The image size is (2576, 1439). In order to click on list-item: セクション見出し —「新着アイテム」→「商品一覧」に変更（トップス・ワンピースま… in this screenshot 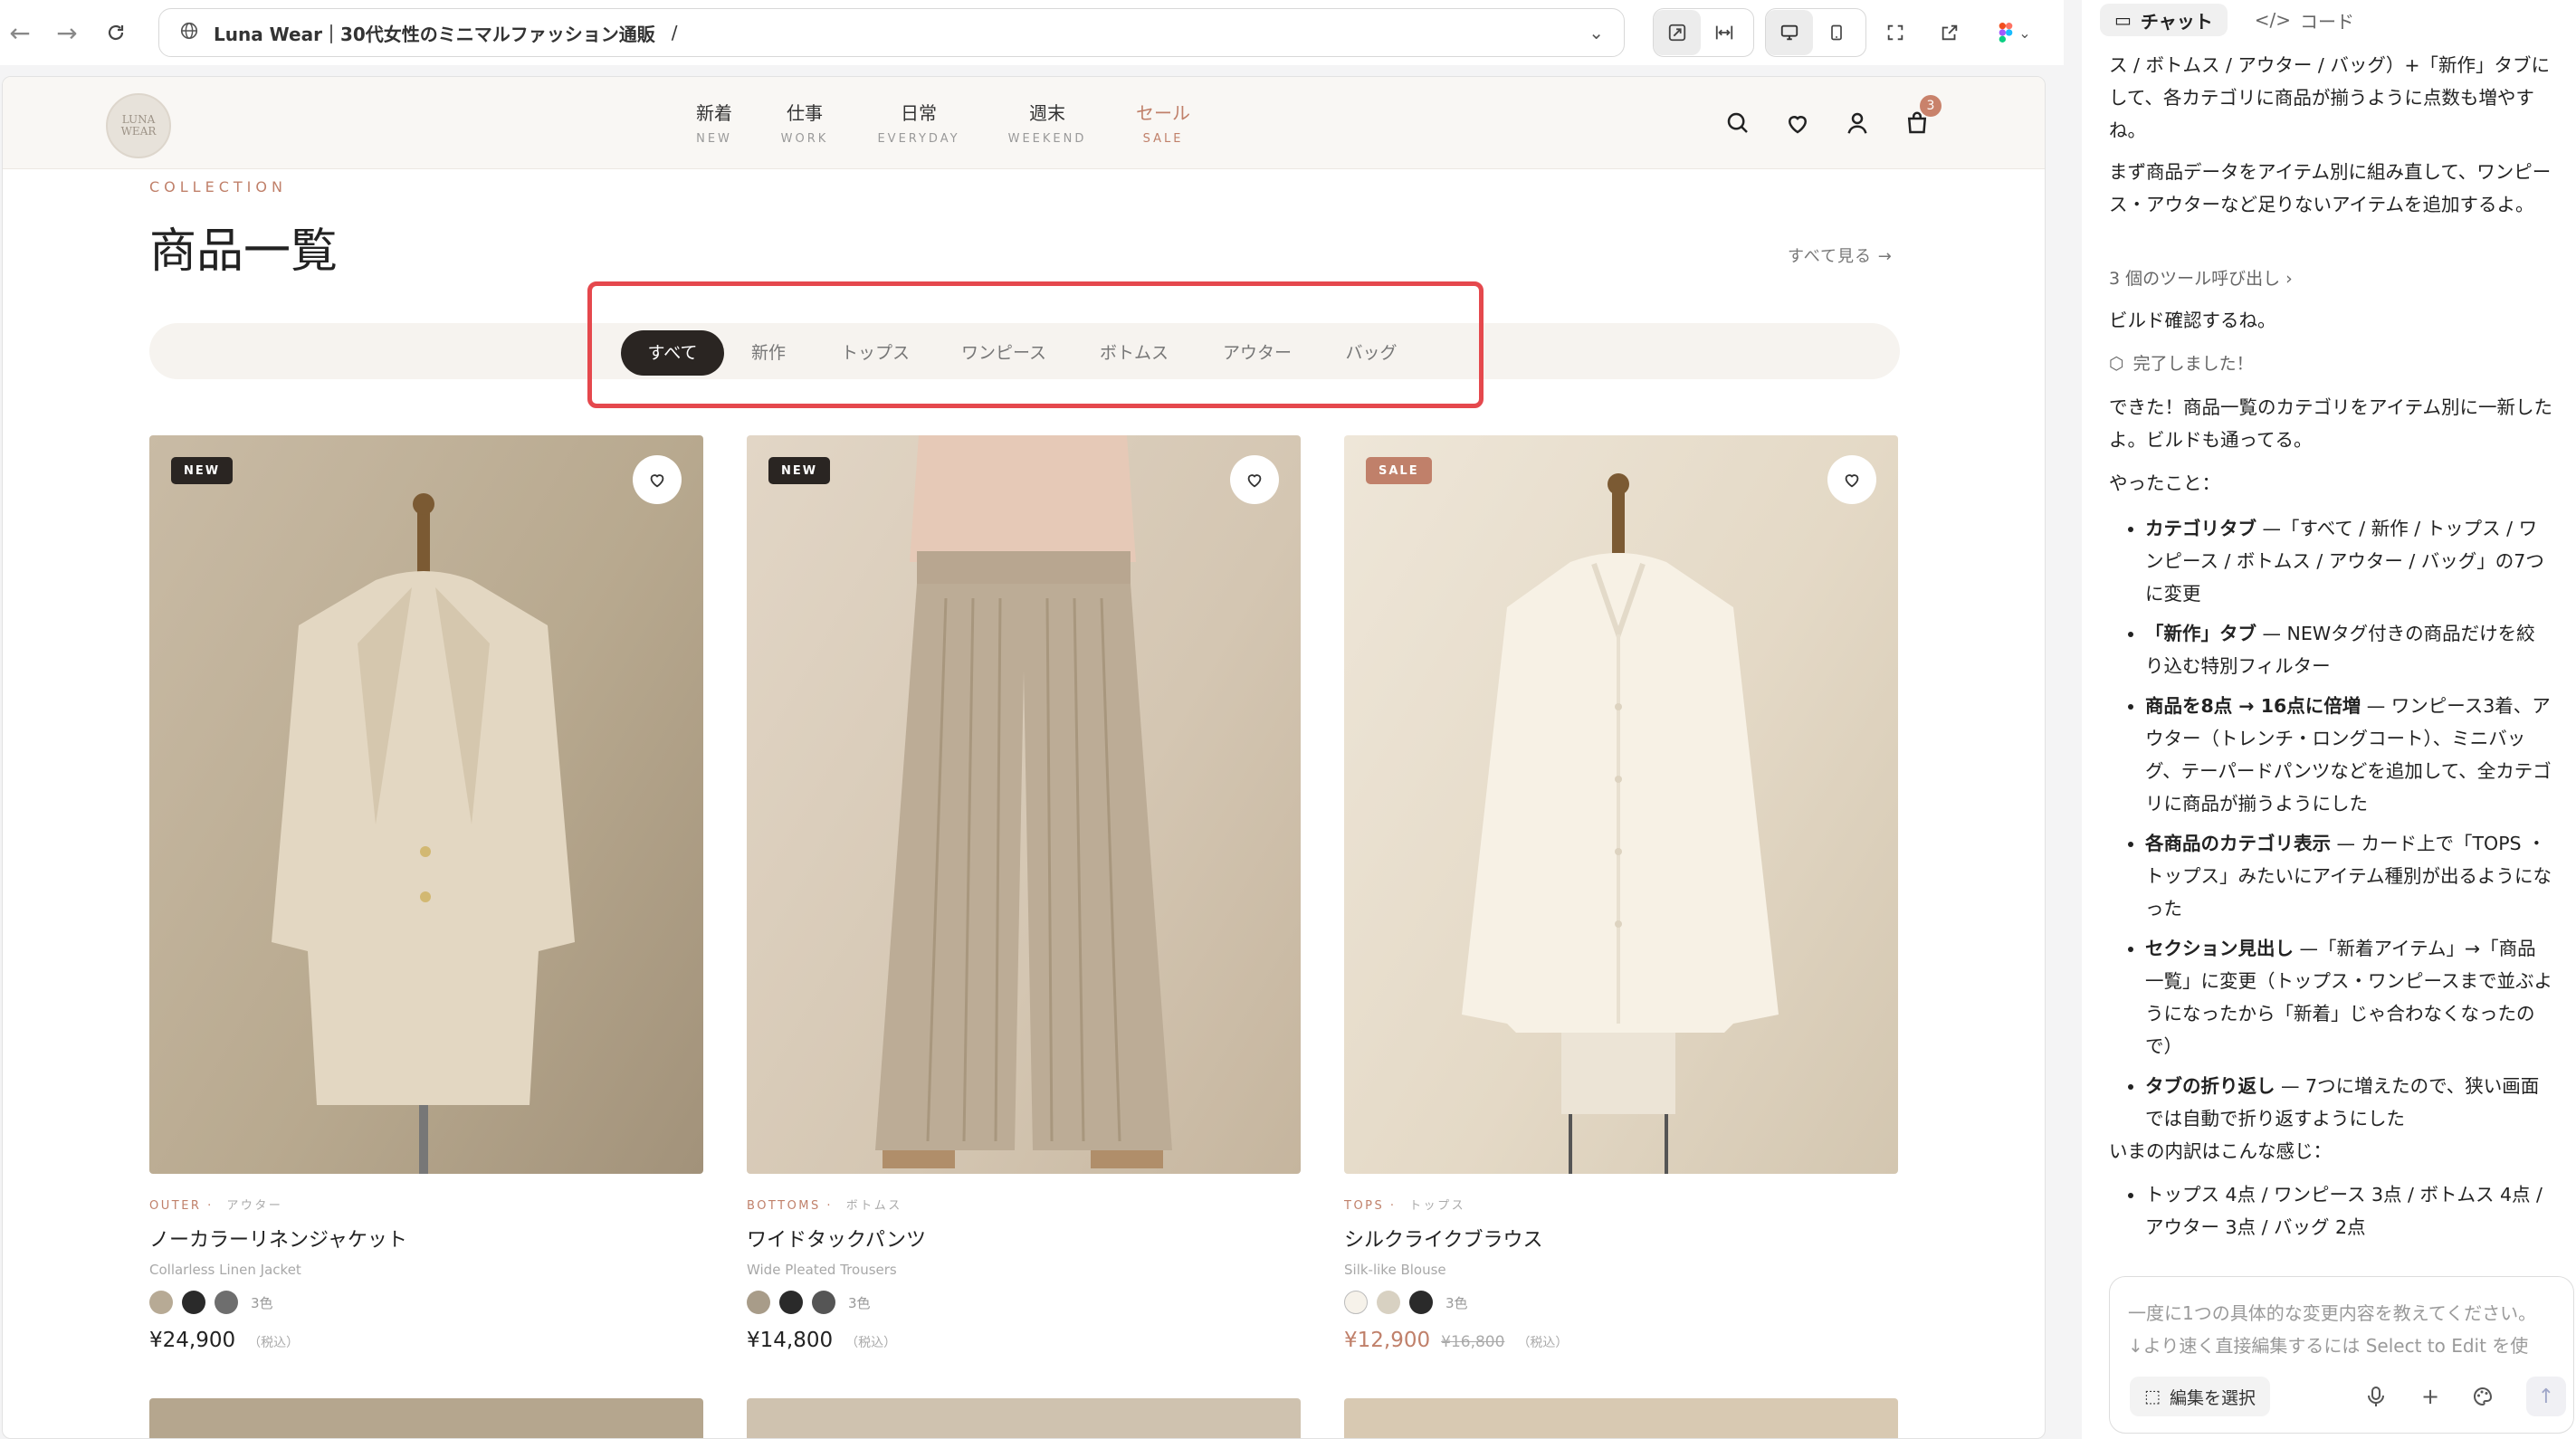, I will do `click(2348, 997)`.